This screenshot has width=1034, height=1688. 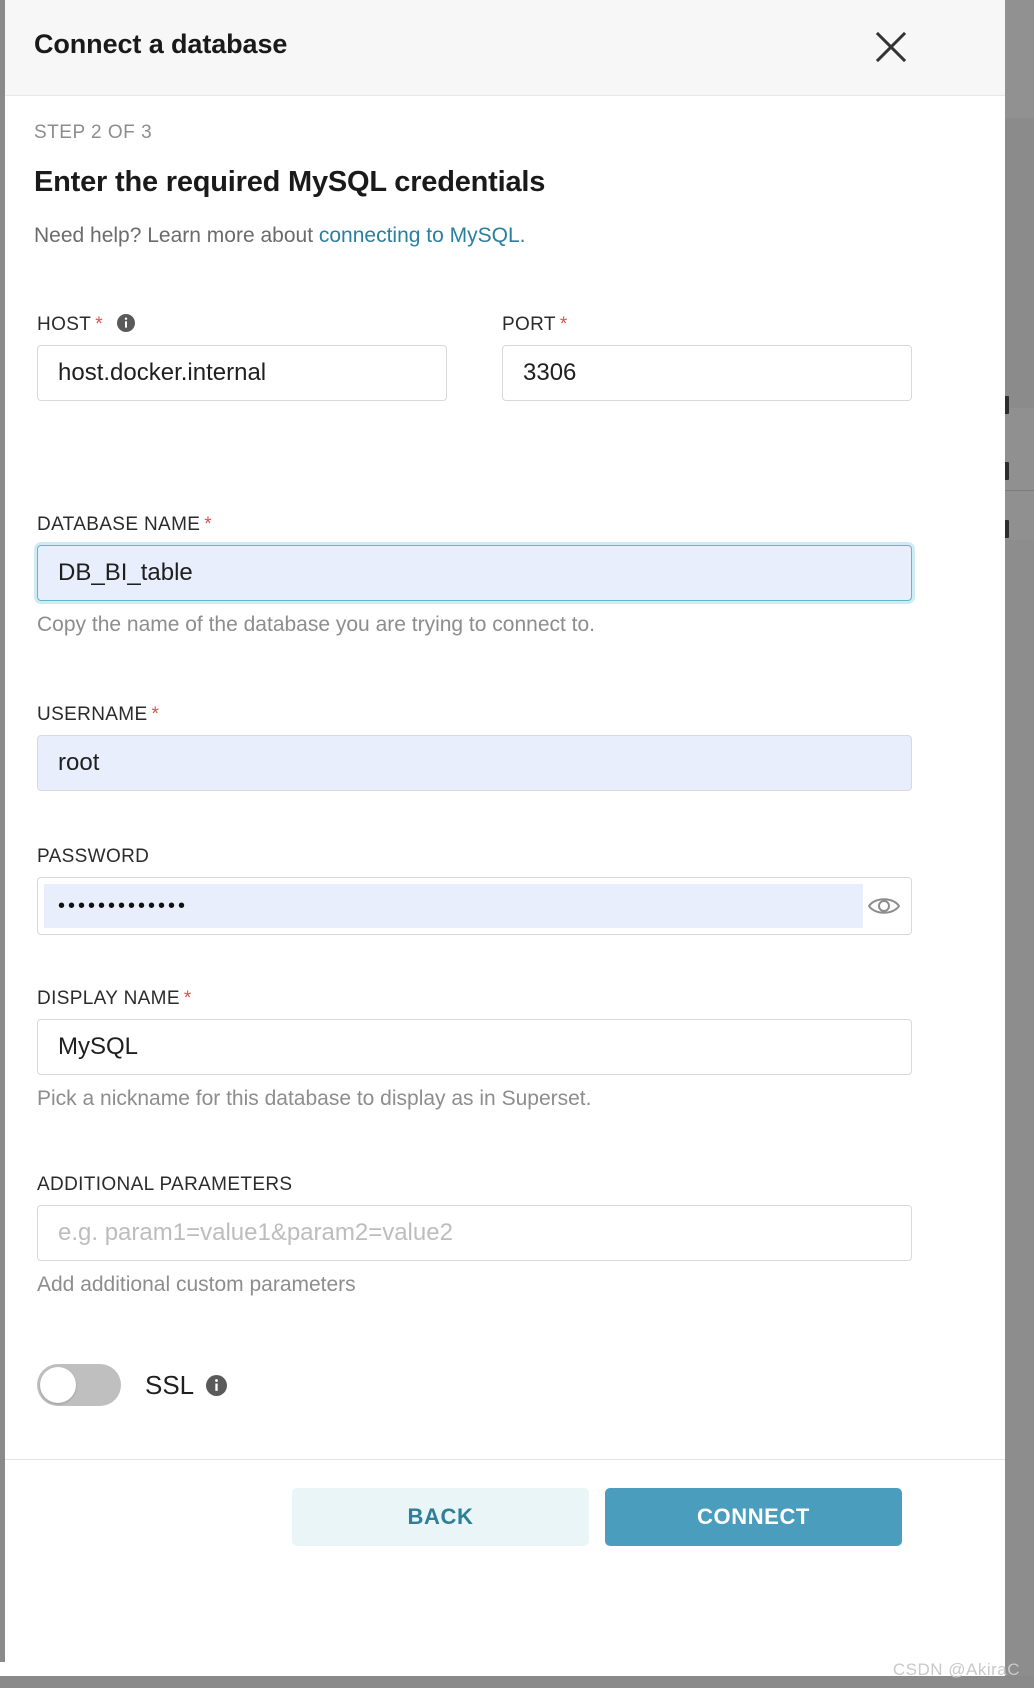 I want to click on bottom-white-strip, so click(x=502, y=1669).